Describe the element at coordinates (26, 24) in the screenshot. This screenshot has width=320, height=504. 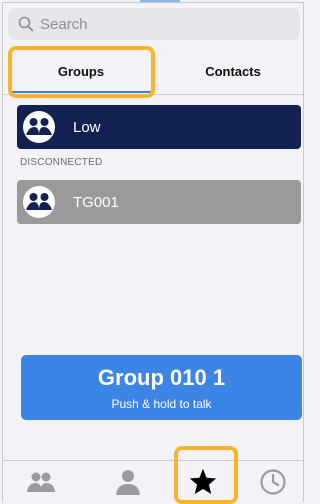
I see `search-icon` at that location.